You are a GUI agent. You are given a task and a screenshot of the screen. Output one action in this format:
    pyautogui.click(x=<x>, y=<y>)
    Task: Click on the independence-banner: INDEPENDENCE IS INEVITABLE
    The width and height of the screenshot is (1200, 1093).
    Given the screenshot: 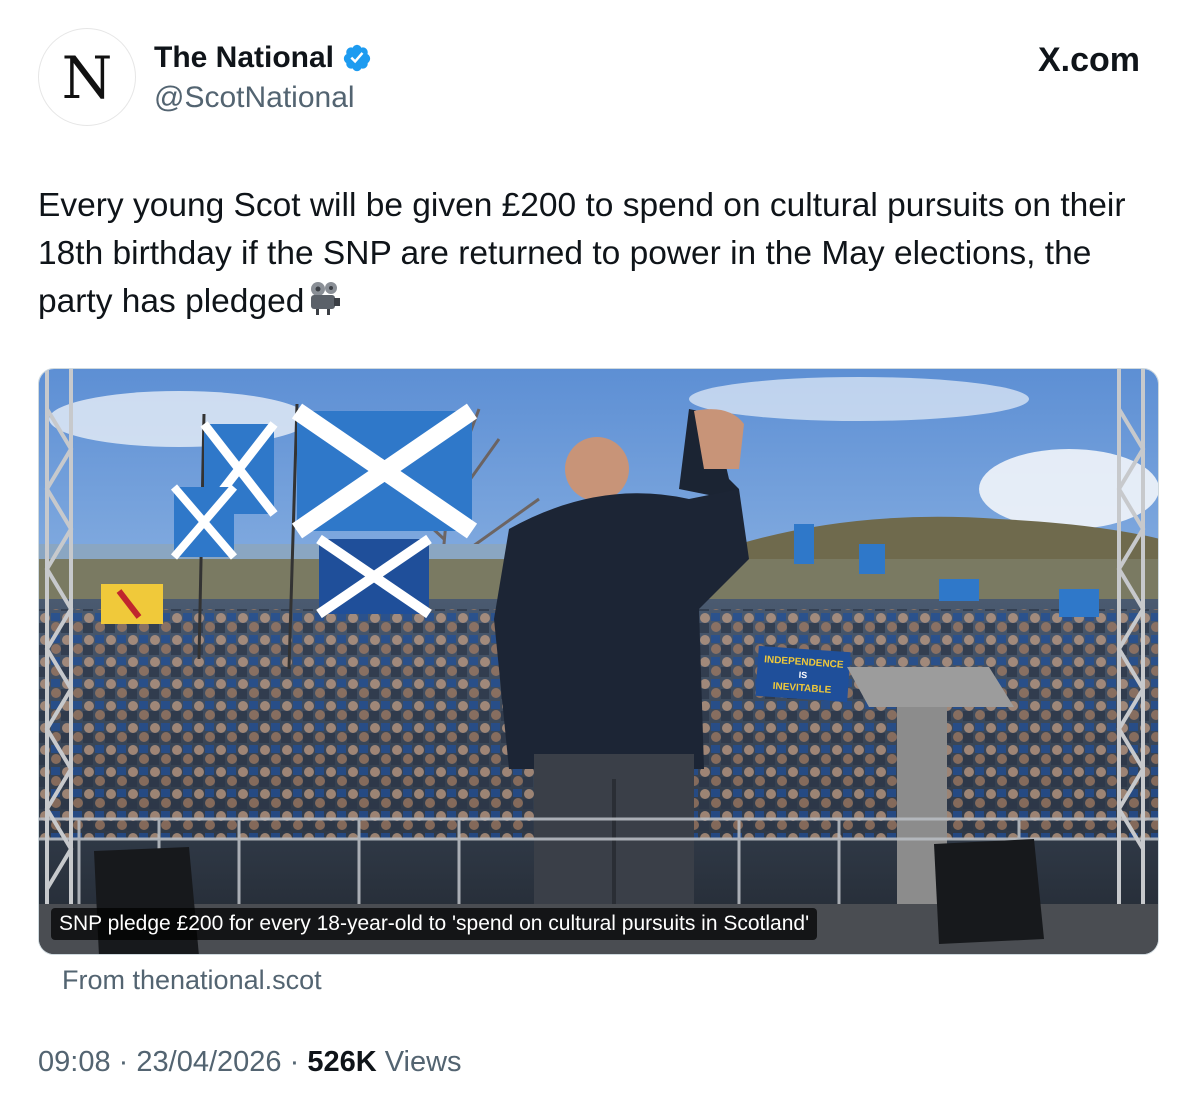 What is the action you would take?
    pyautogui.click(x=803, y=674)
    